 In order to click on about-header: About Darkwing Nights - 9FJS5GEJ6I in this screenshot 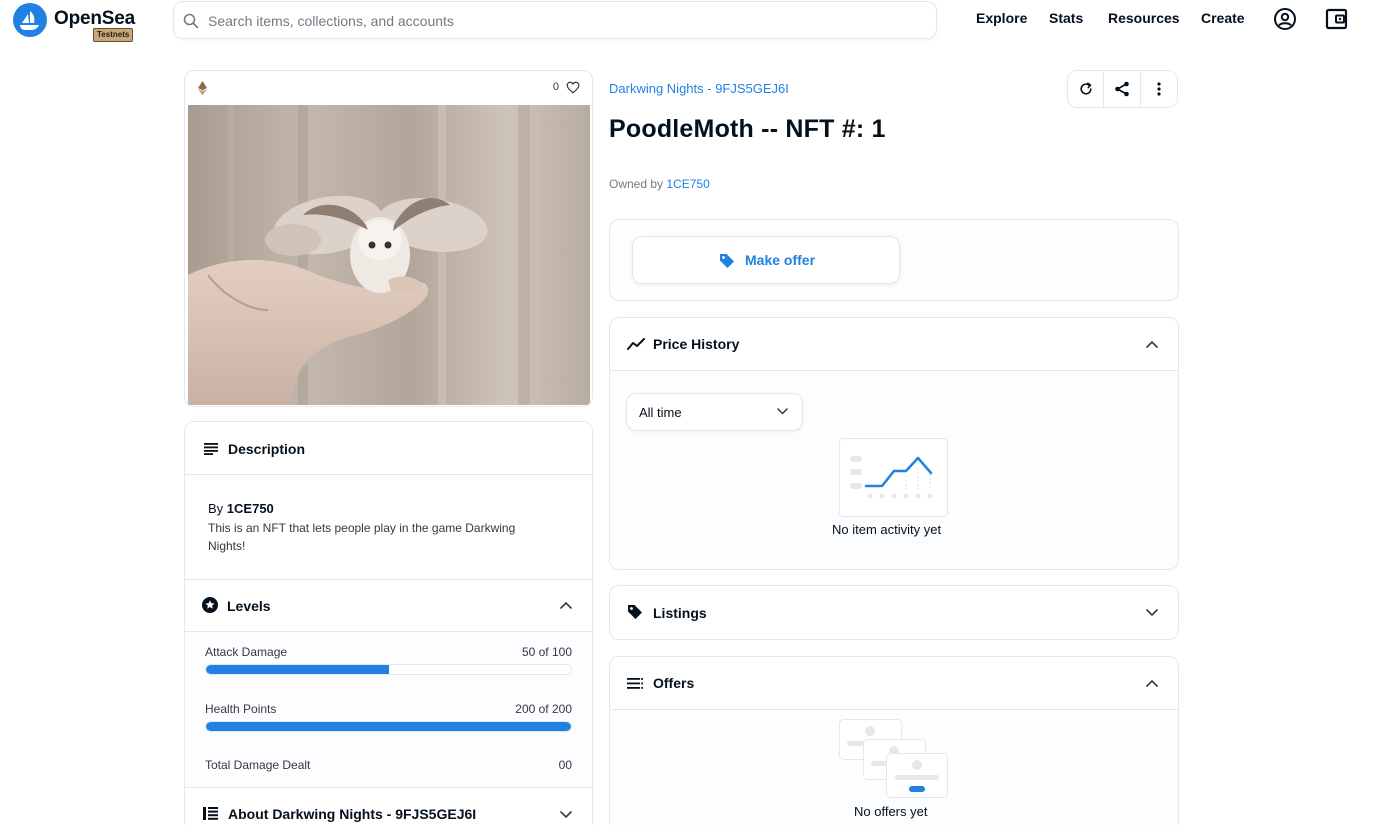, I will do `click(388, 806)`.